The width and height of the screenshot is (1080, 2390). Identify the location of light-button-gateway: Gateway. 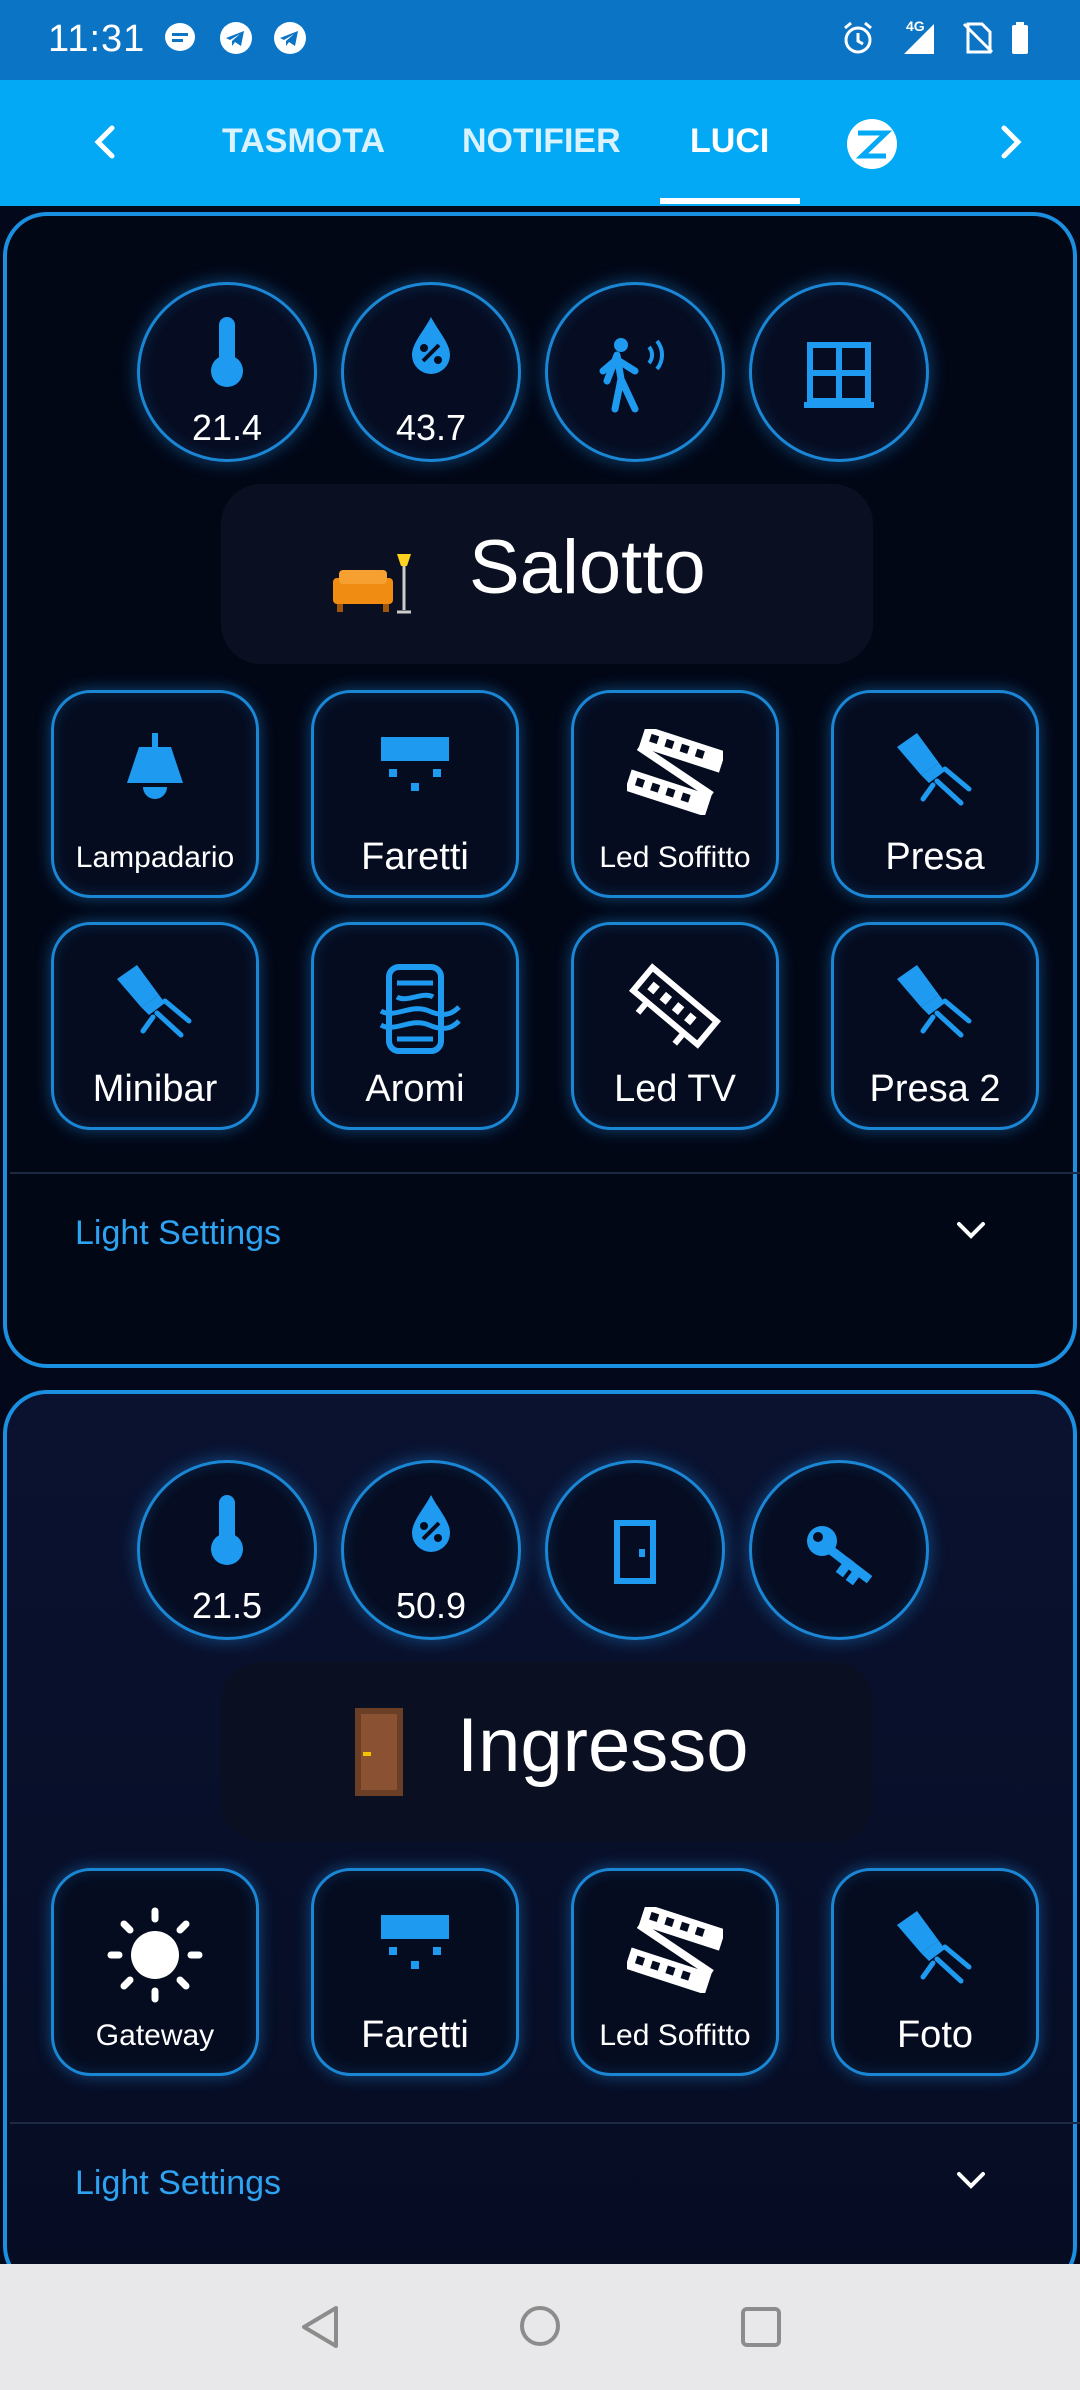
(155, 1972).